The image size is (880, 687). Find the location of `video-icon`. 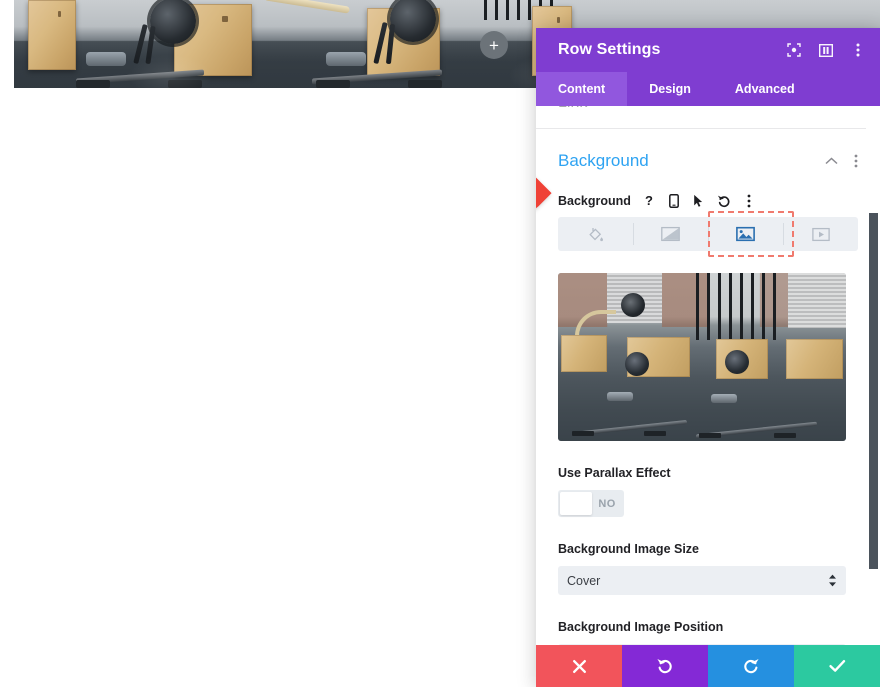

video-icon is located at coordinates (820, 234).